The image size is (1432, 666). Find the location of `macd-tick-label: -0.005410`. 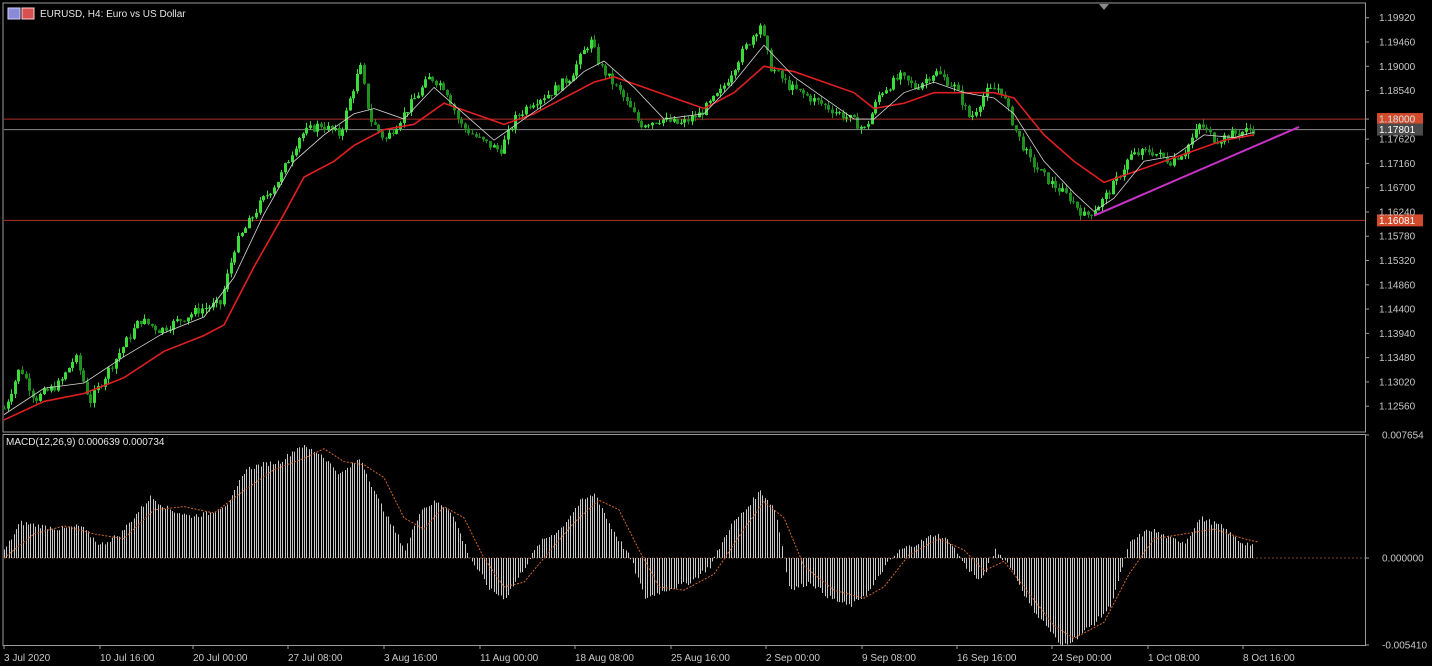

macd-tick-label: -0.005410 is located at coordinates (1404, 646).